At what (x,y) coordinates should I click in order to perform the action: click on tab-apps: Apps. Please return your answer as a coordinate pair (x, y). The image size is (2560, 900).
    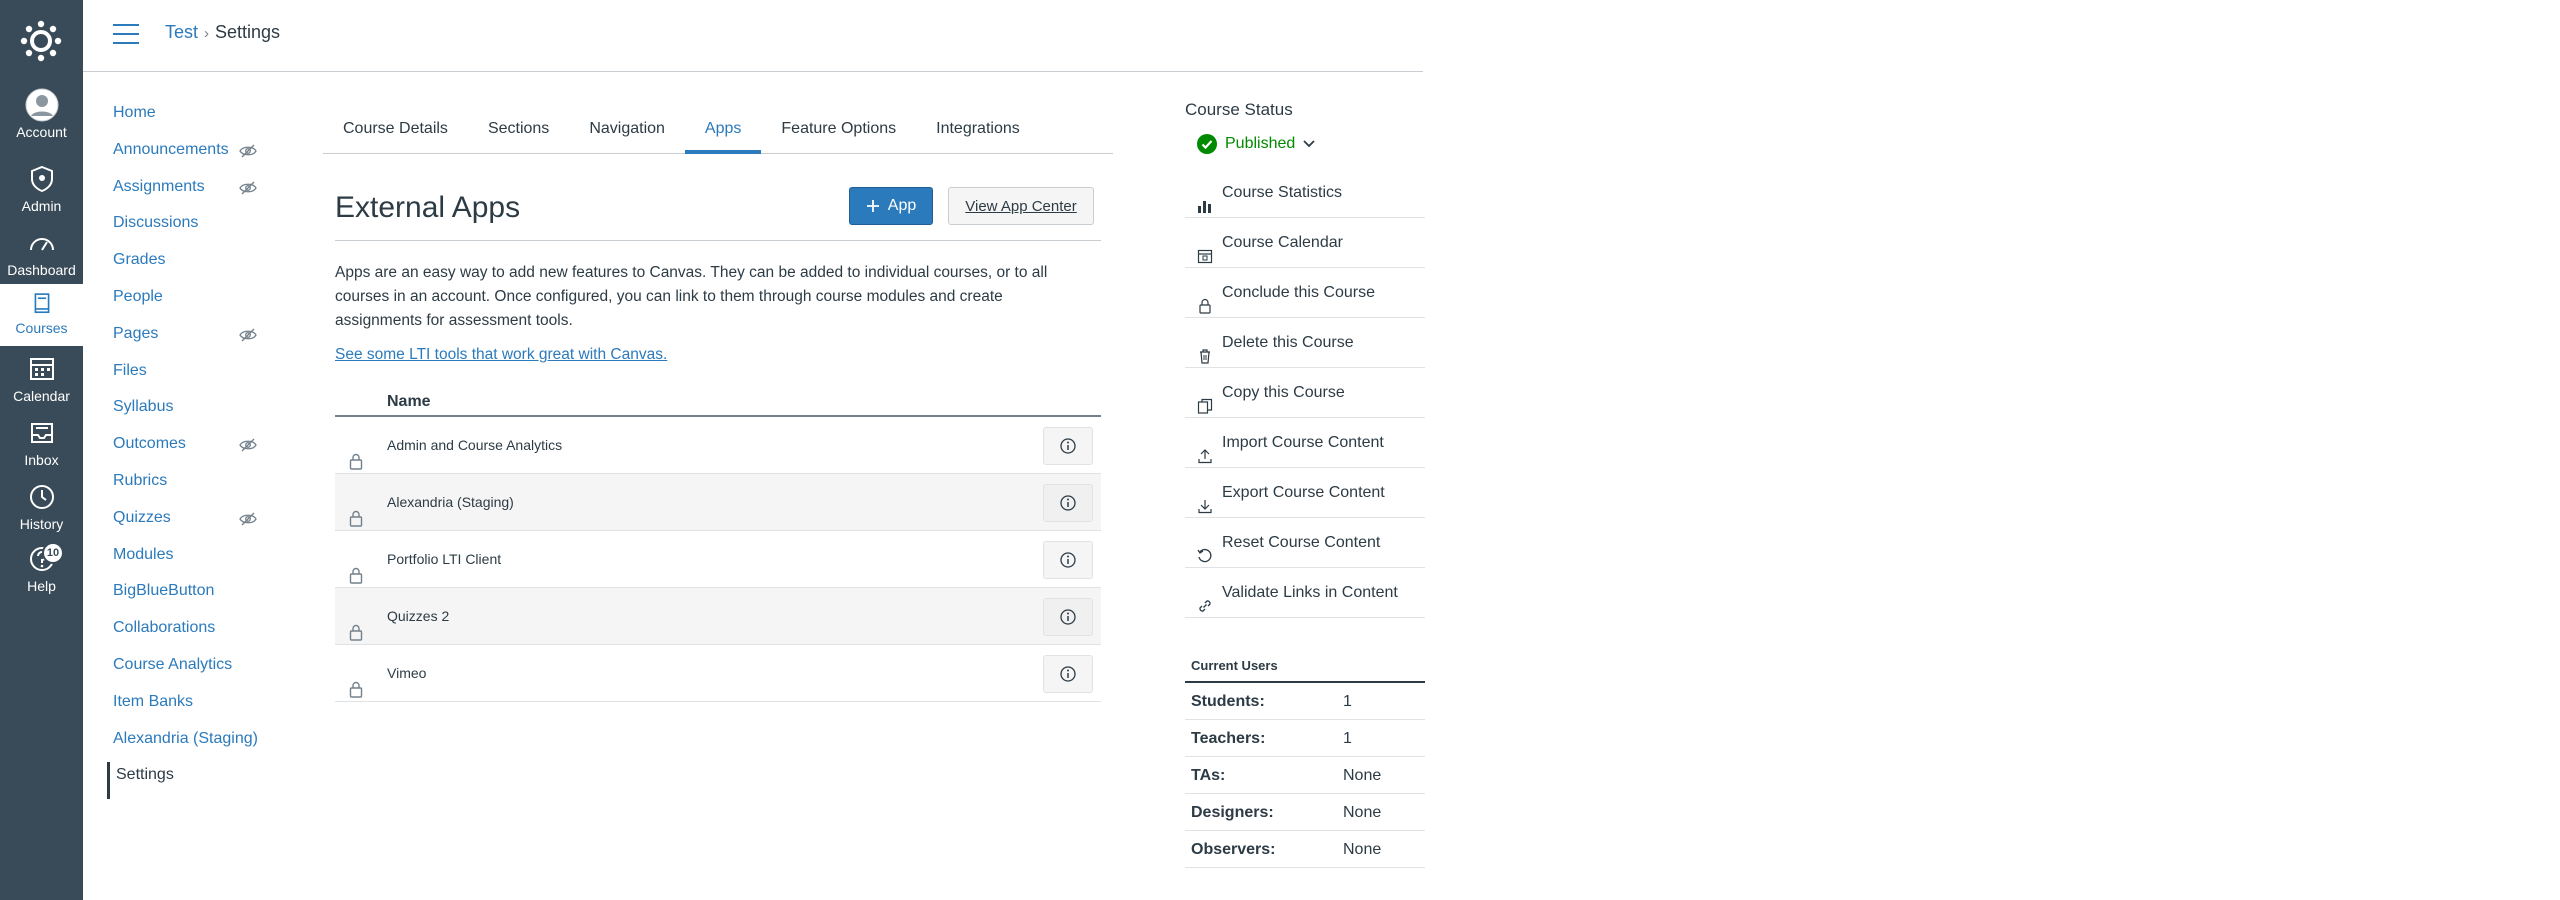
    Looking at the image, I should click on (723, 134).